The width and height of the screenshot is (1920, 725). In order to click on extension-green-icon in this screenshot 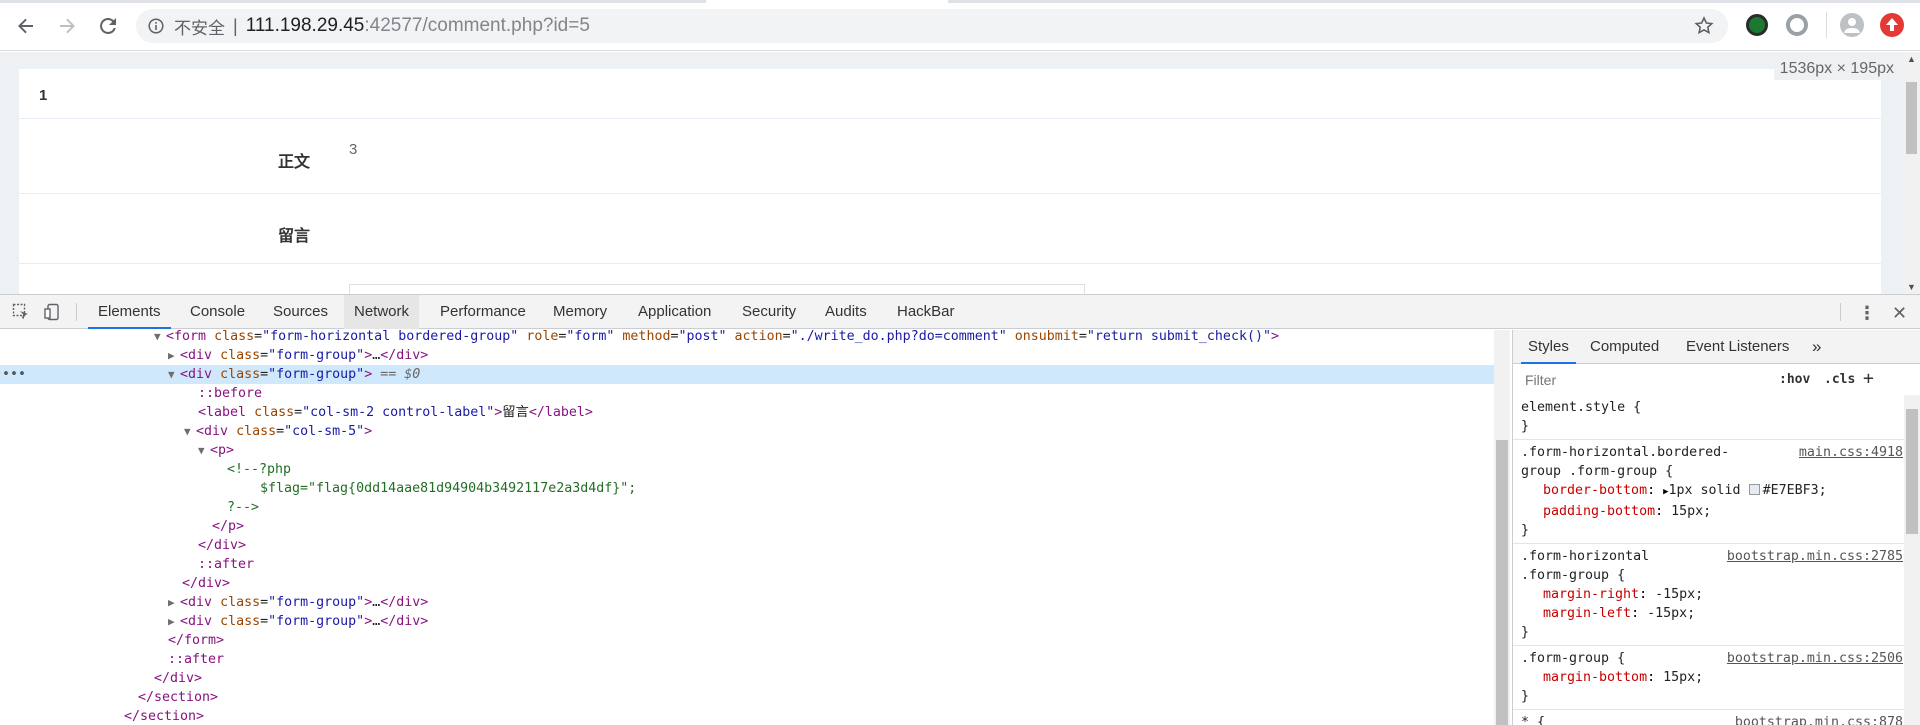, I will do `click(1757, 25)`.